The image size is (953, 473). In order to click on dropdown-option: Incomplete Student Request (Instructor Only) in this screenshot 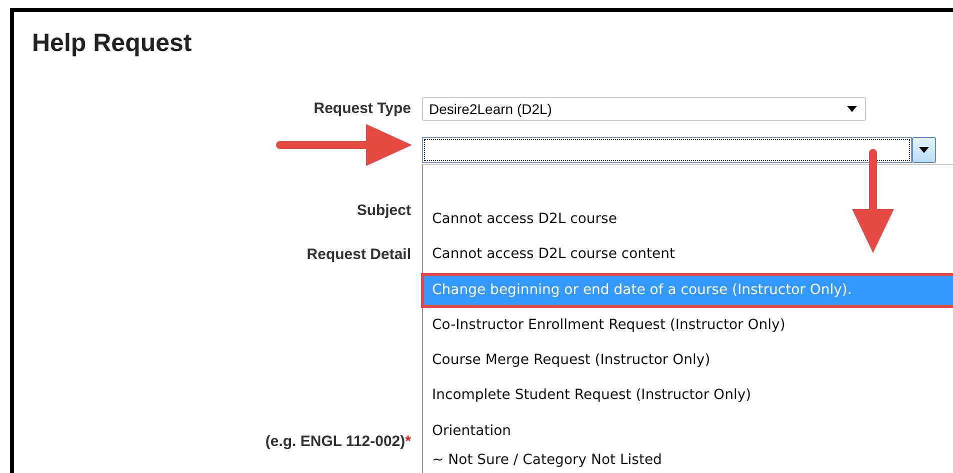, I will do `click(688, 396)`.